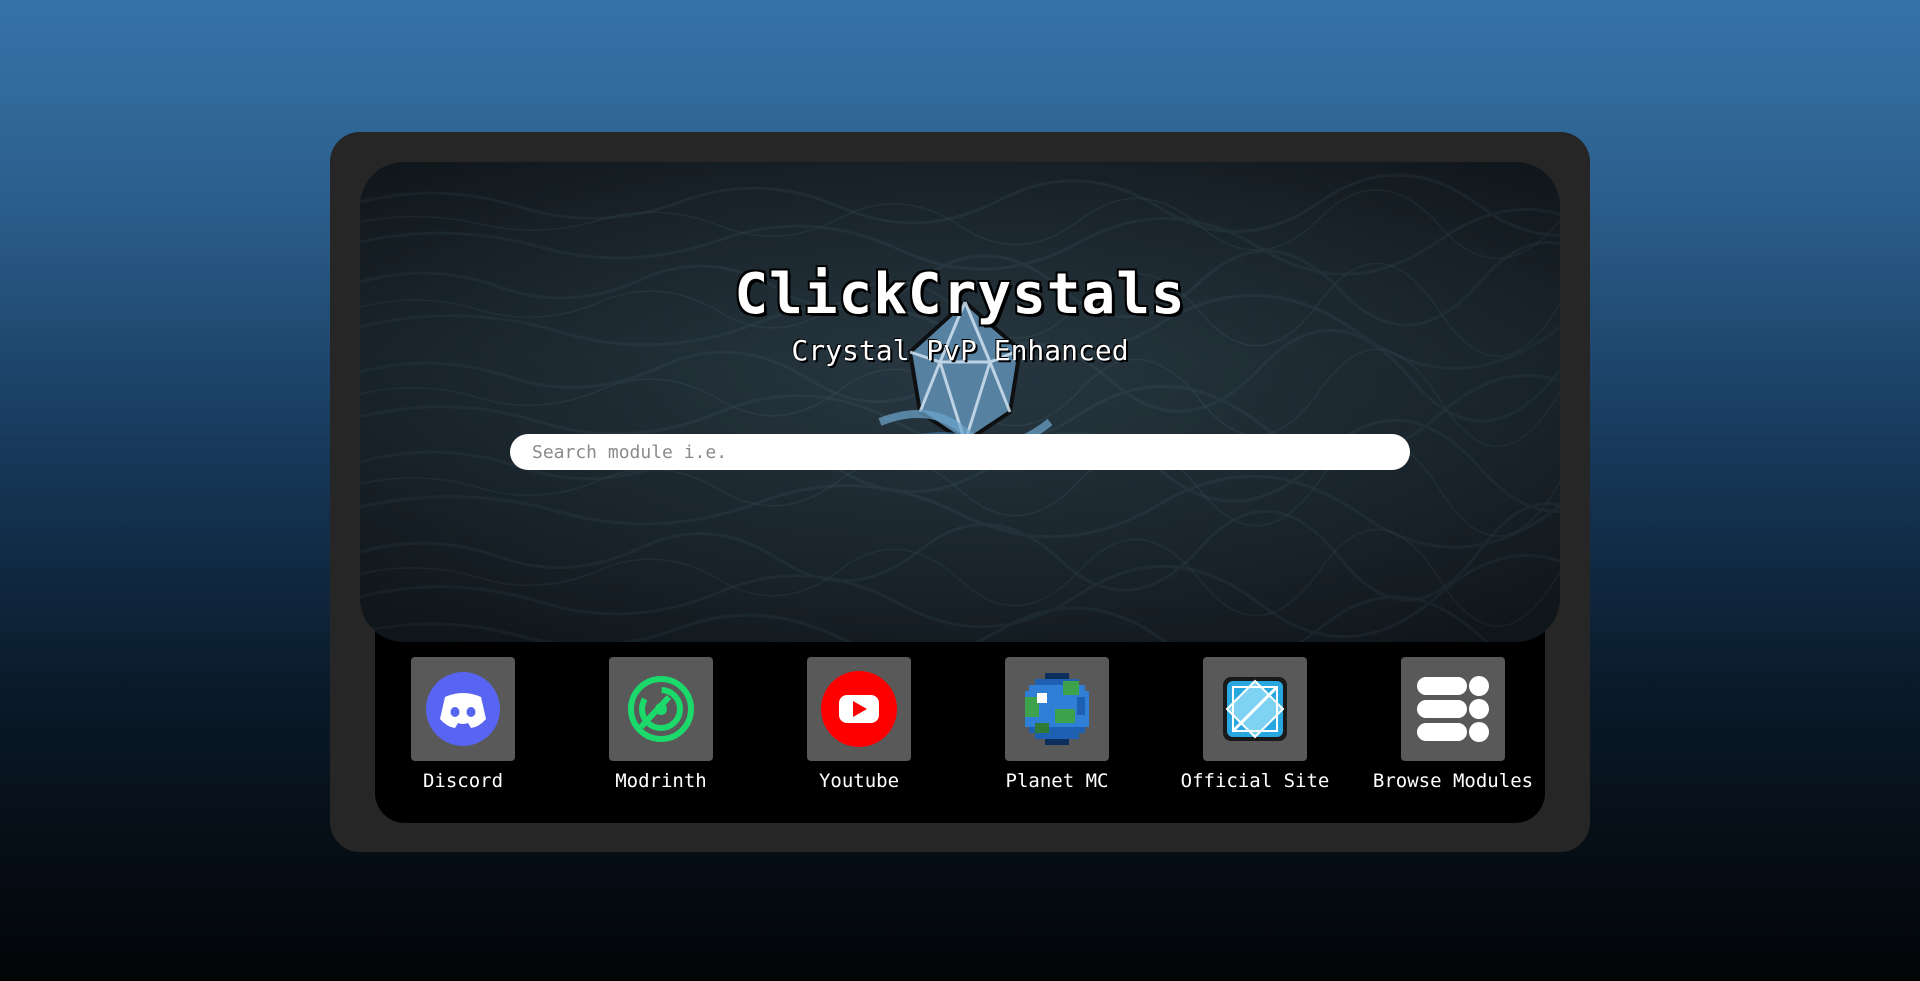  I want to click on youtube-tile, so click(859, 709).